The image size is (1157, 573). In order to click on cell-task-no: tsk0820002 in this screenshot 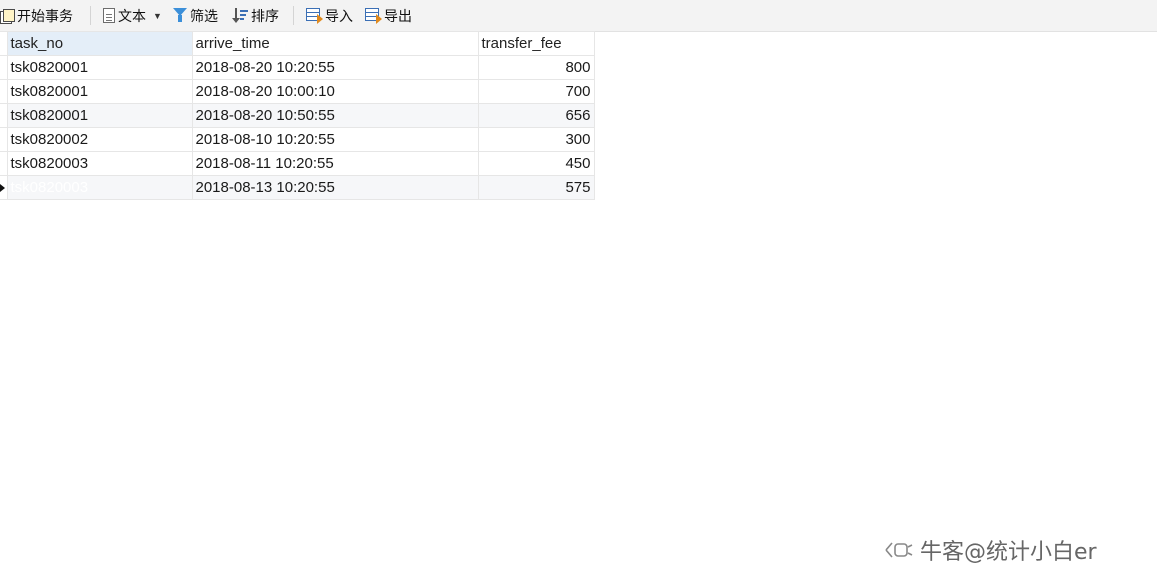, I will do `click(99, 139)`.